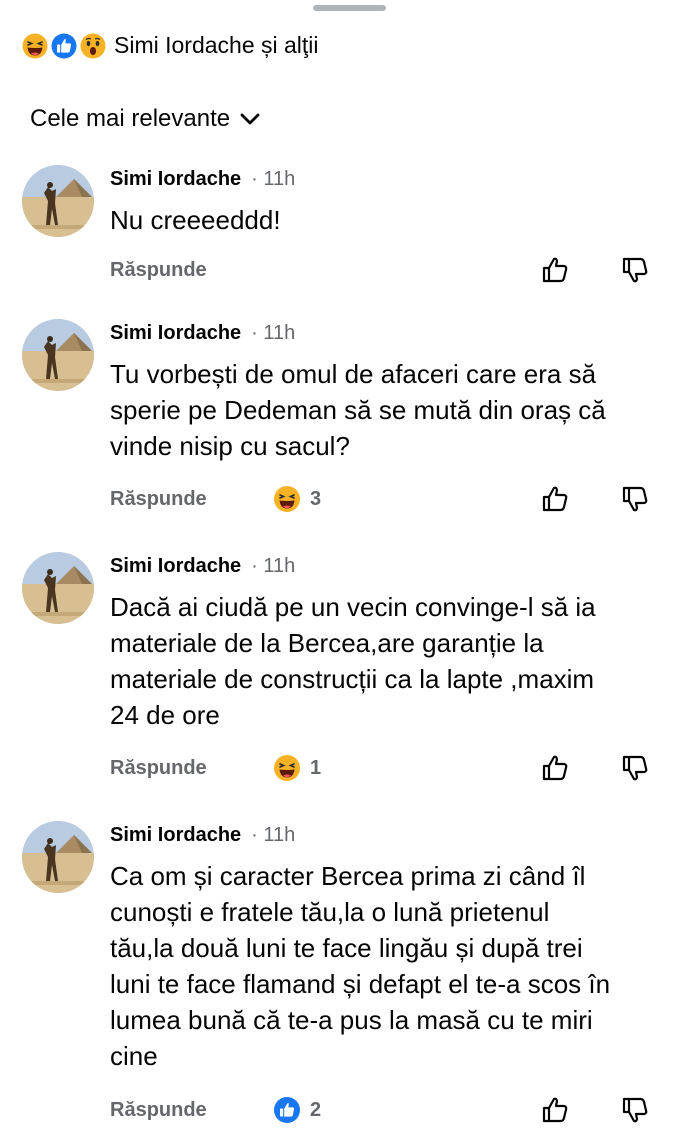 This screenshot has height=1143, width=700. I want to click on sort-dropdown: Cele mai relevante, so click(145, 119).